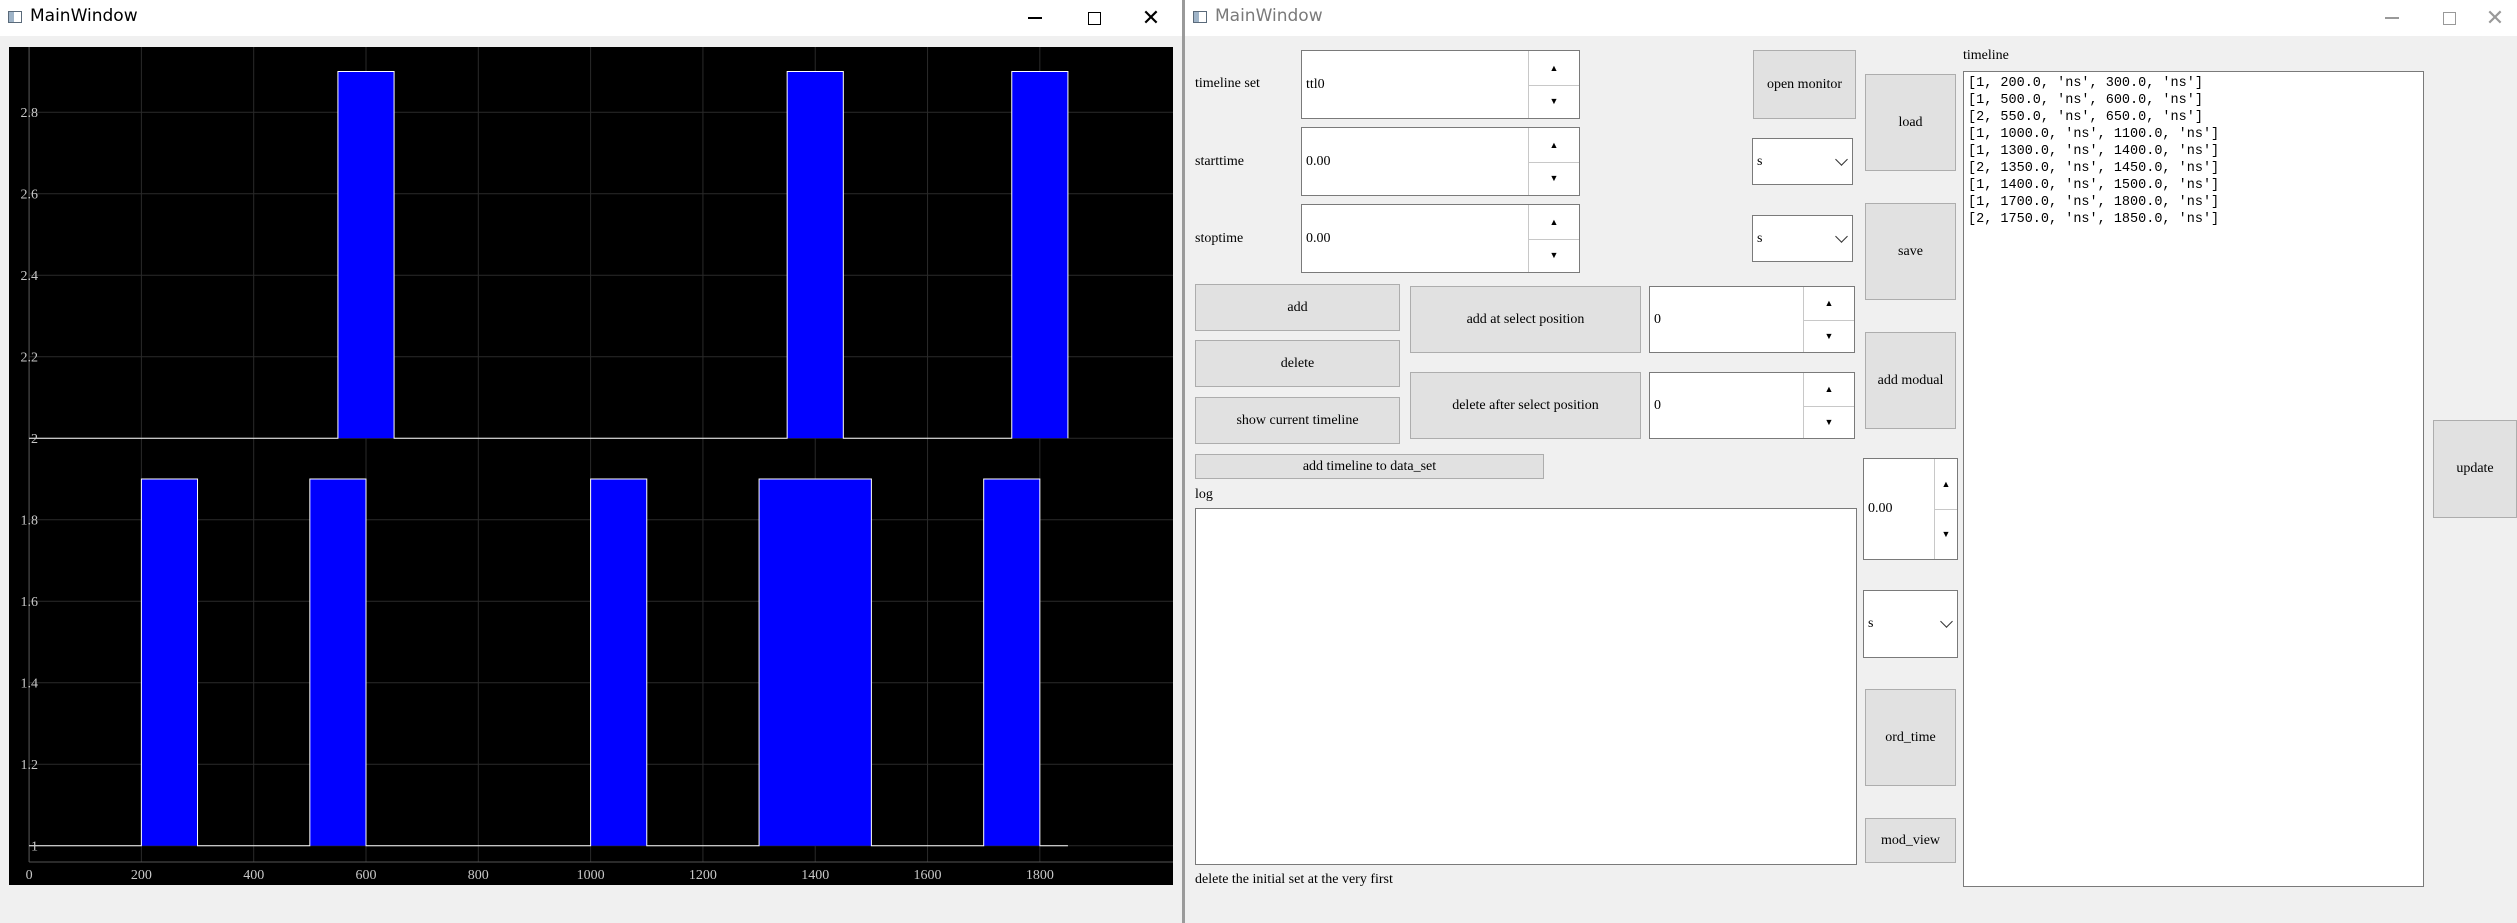 The width and height of the screenshot is (2517, 923). I want to click on x-tick-label: 200, so click(141, 875).